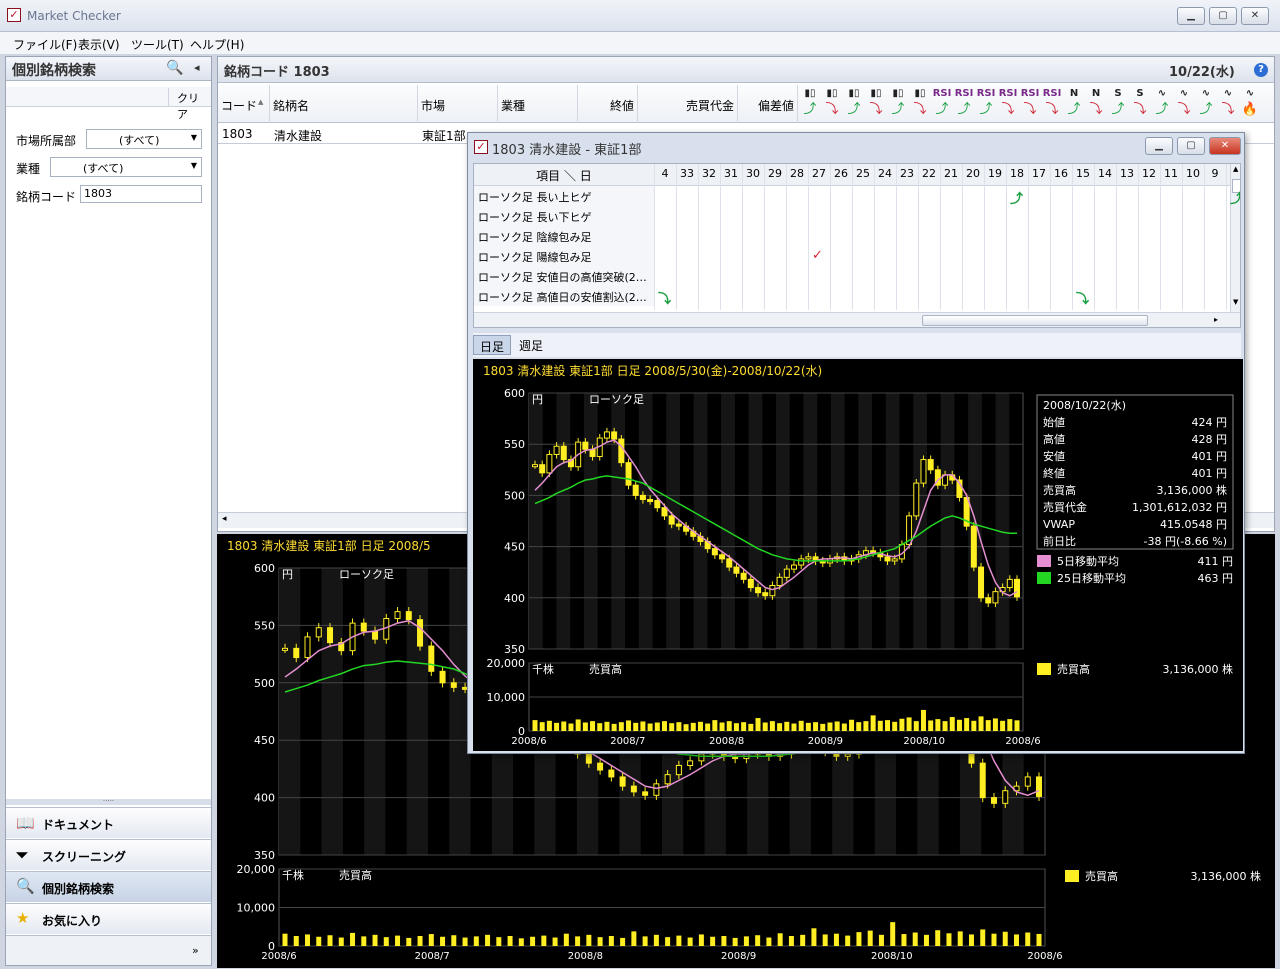  Describe the element at coordinates (108, 886) in the screenshot. I see `nav-stock-search: 🔍 個別銘柄検索` at that location.